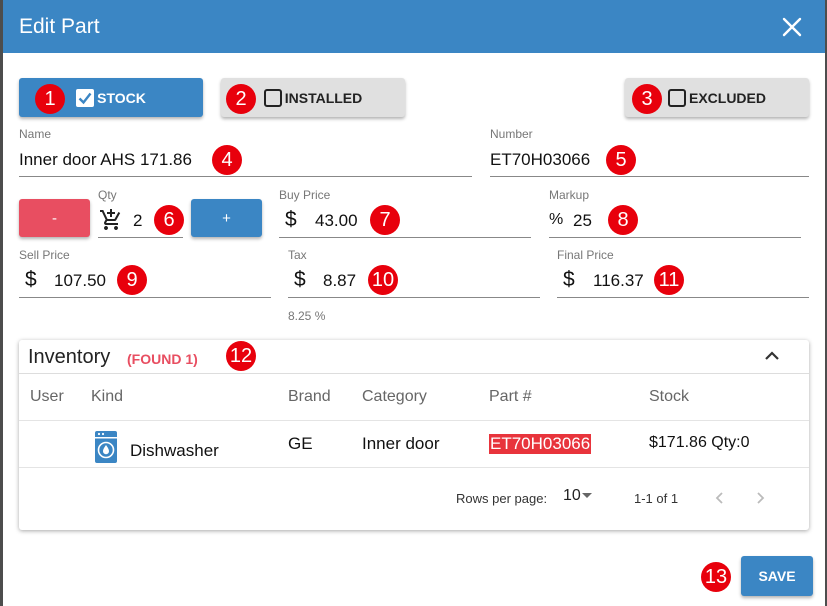  I want to click on chevron-left-icon, so click(720, 498).